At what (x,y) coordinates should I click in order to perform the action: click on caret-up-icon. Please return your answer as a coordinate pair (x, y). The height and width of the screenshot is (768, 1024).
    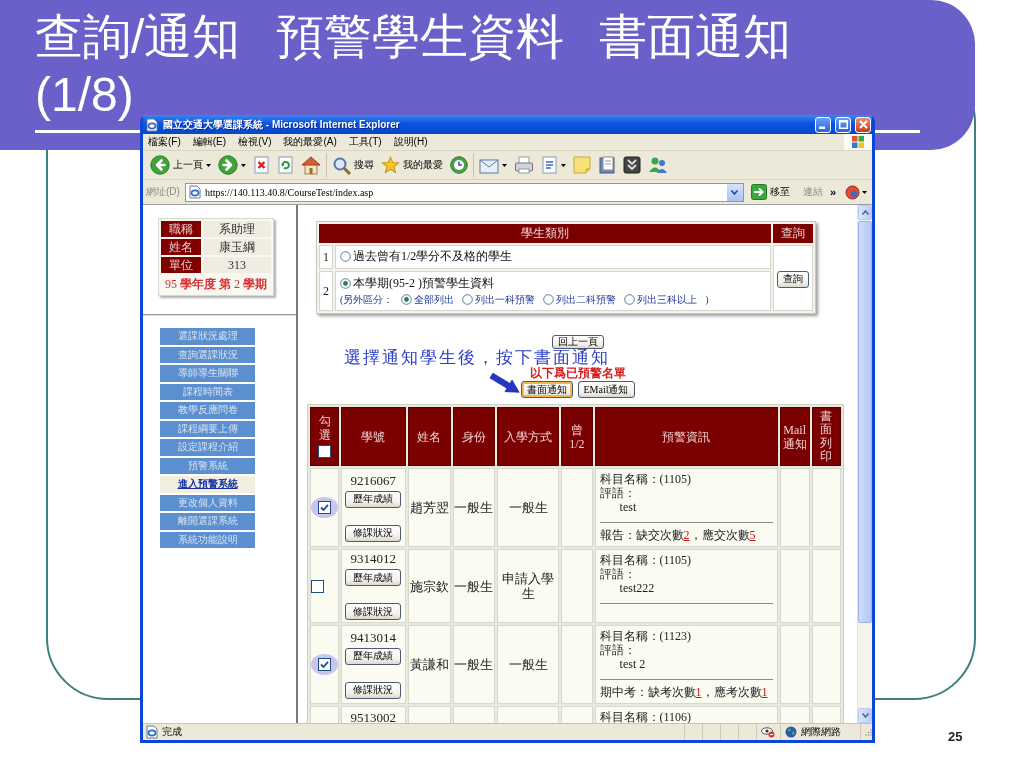
    Looking at the image, I should click on (865, 212).